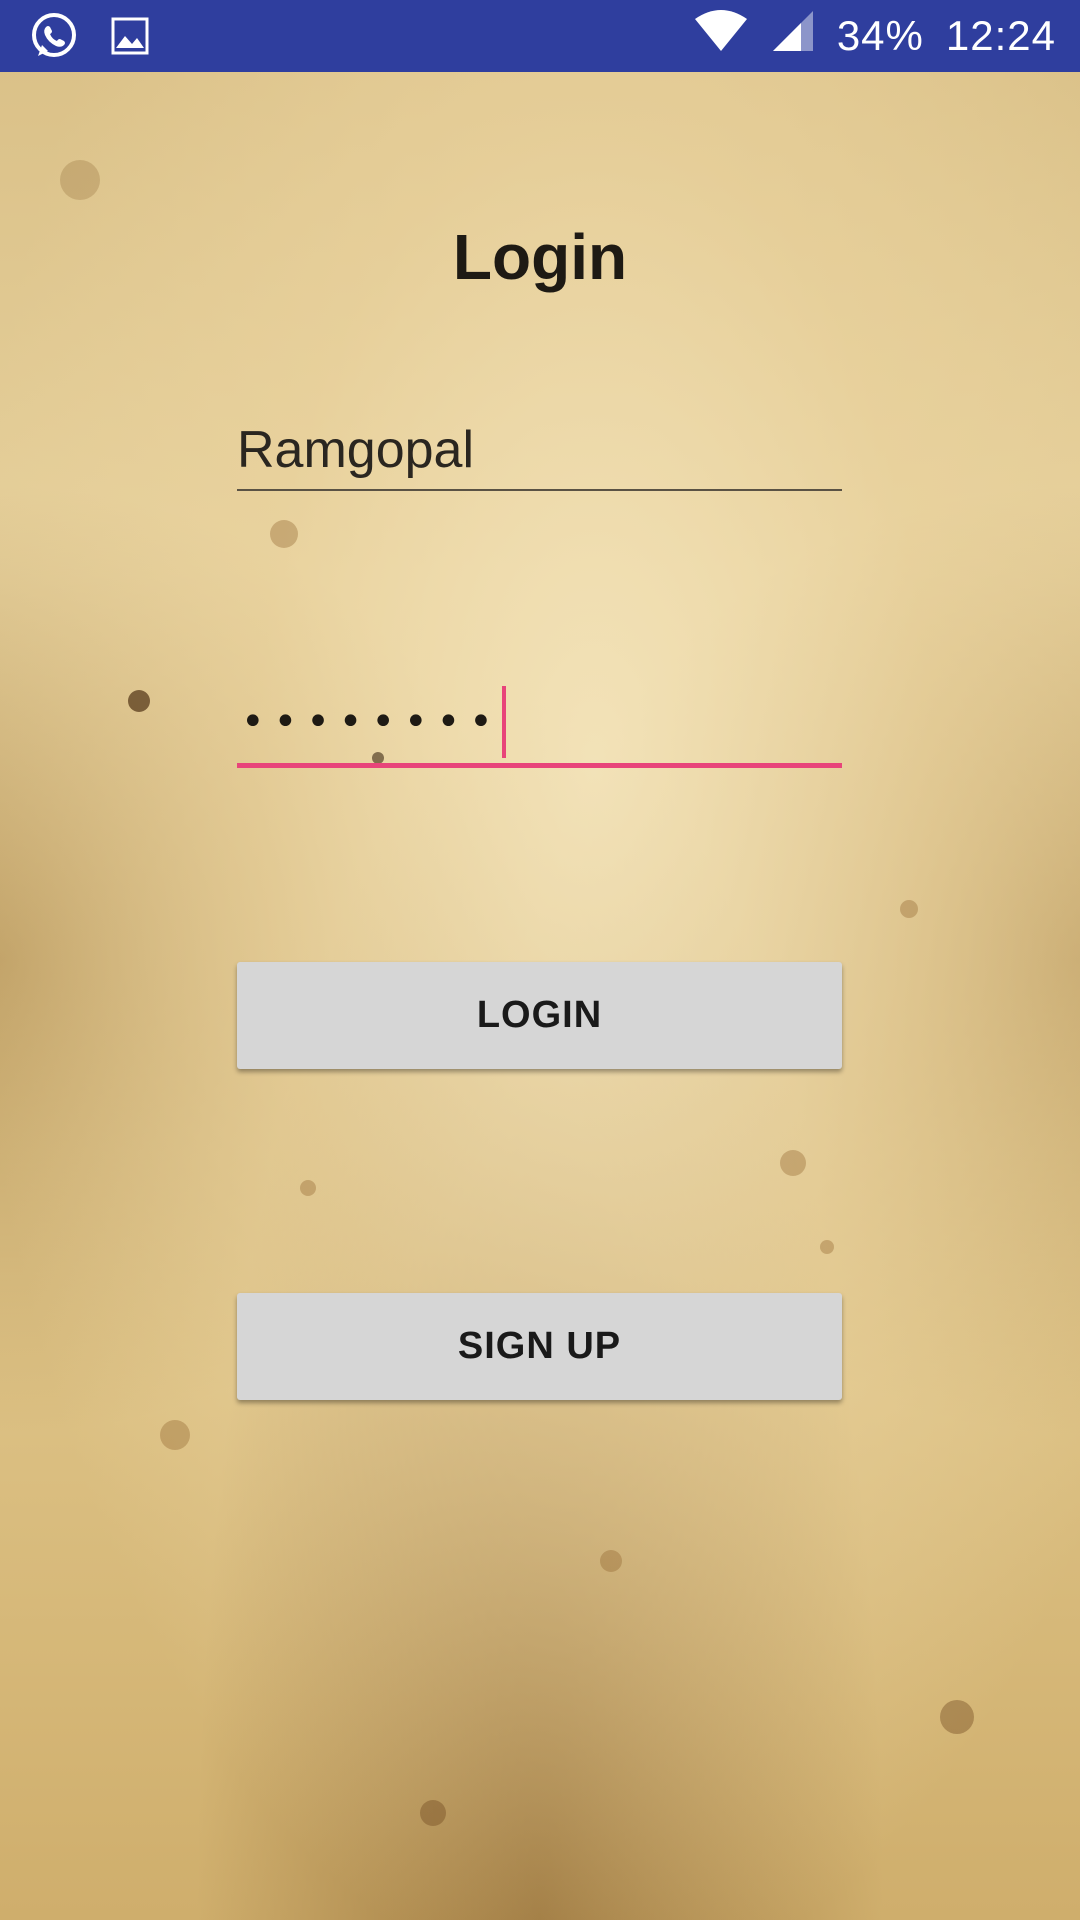  Describe the element at coordinates (880, 35) in the screenshot. I see `battery-percent: 34%` at that location.